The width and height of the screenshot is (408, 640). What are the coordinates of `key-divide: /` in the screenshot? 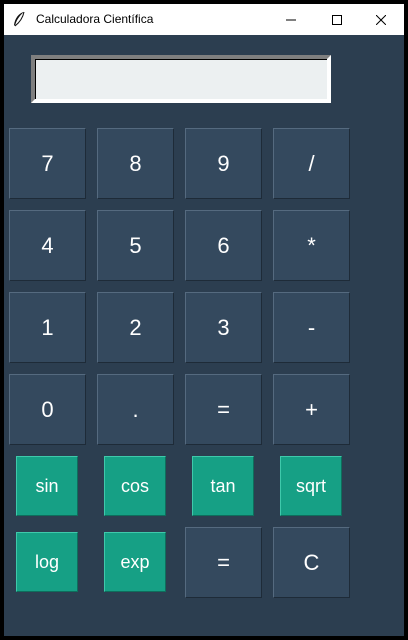 It's located at (311, 163).